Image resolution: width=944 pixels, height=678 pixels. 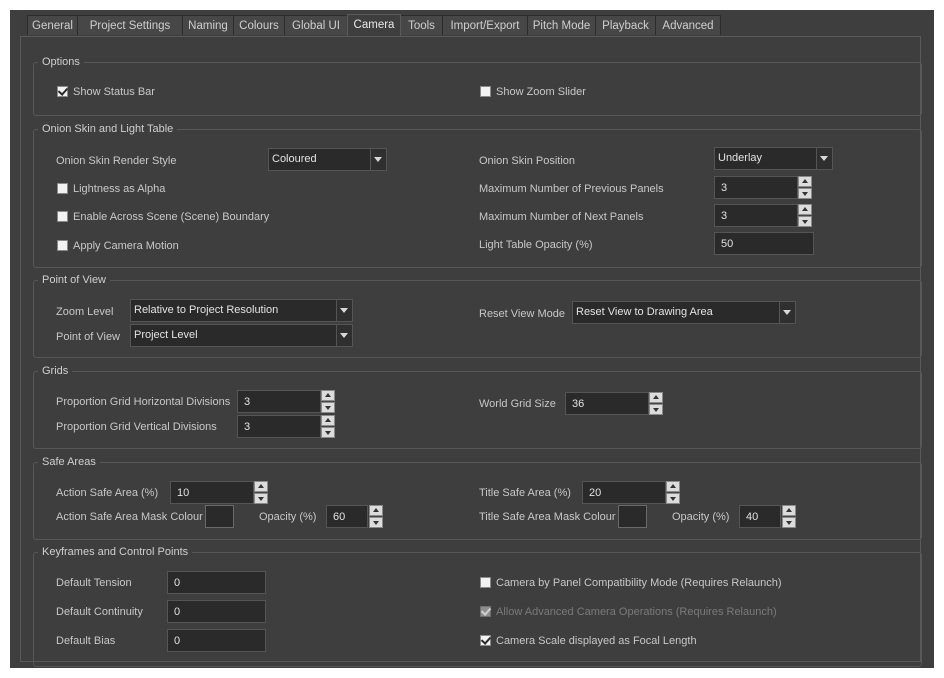 I want to click on v-divisions-spinner, so click(x=328, y=426).